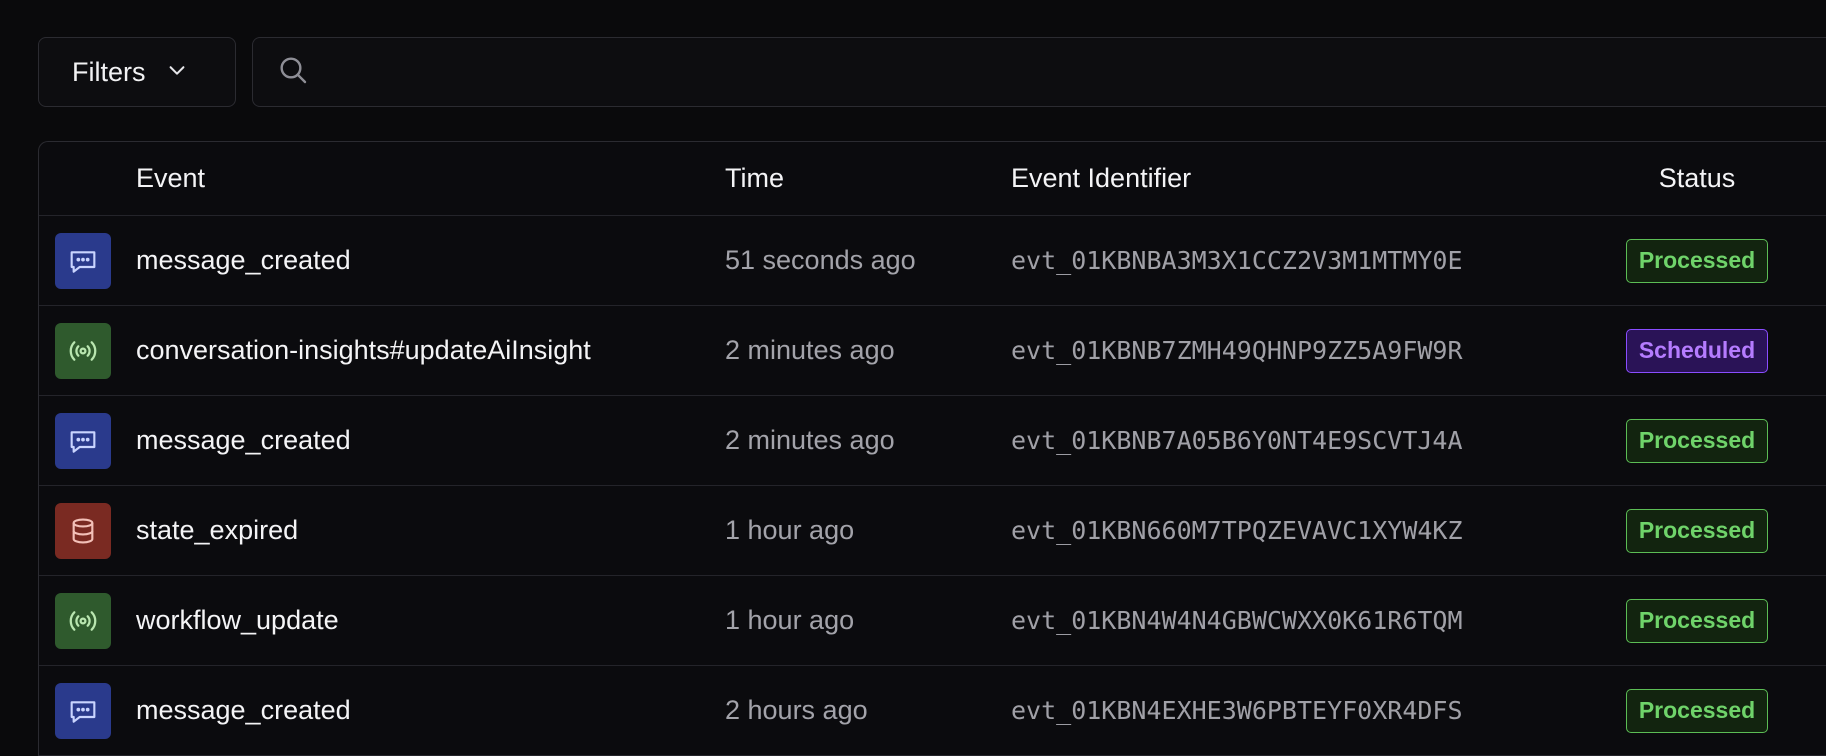 The image size is (1826, 756). What do you see at coordinates (1237, 710) in the screenshot?
I see `event-identifier: evt_01KBN4EXHE3W6PBTEYF0XR4DFS` at bounding box center [1237, 710].